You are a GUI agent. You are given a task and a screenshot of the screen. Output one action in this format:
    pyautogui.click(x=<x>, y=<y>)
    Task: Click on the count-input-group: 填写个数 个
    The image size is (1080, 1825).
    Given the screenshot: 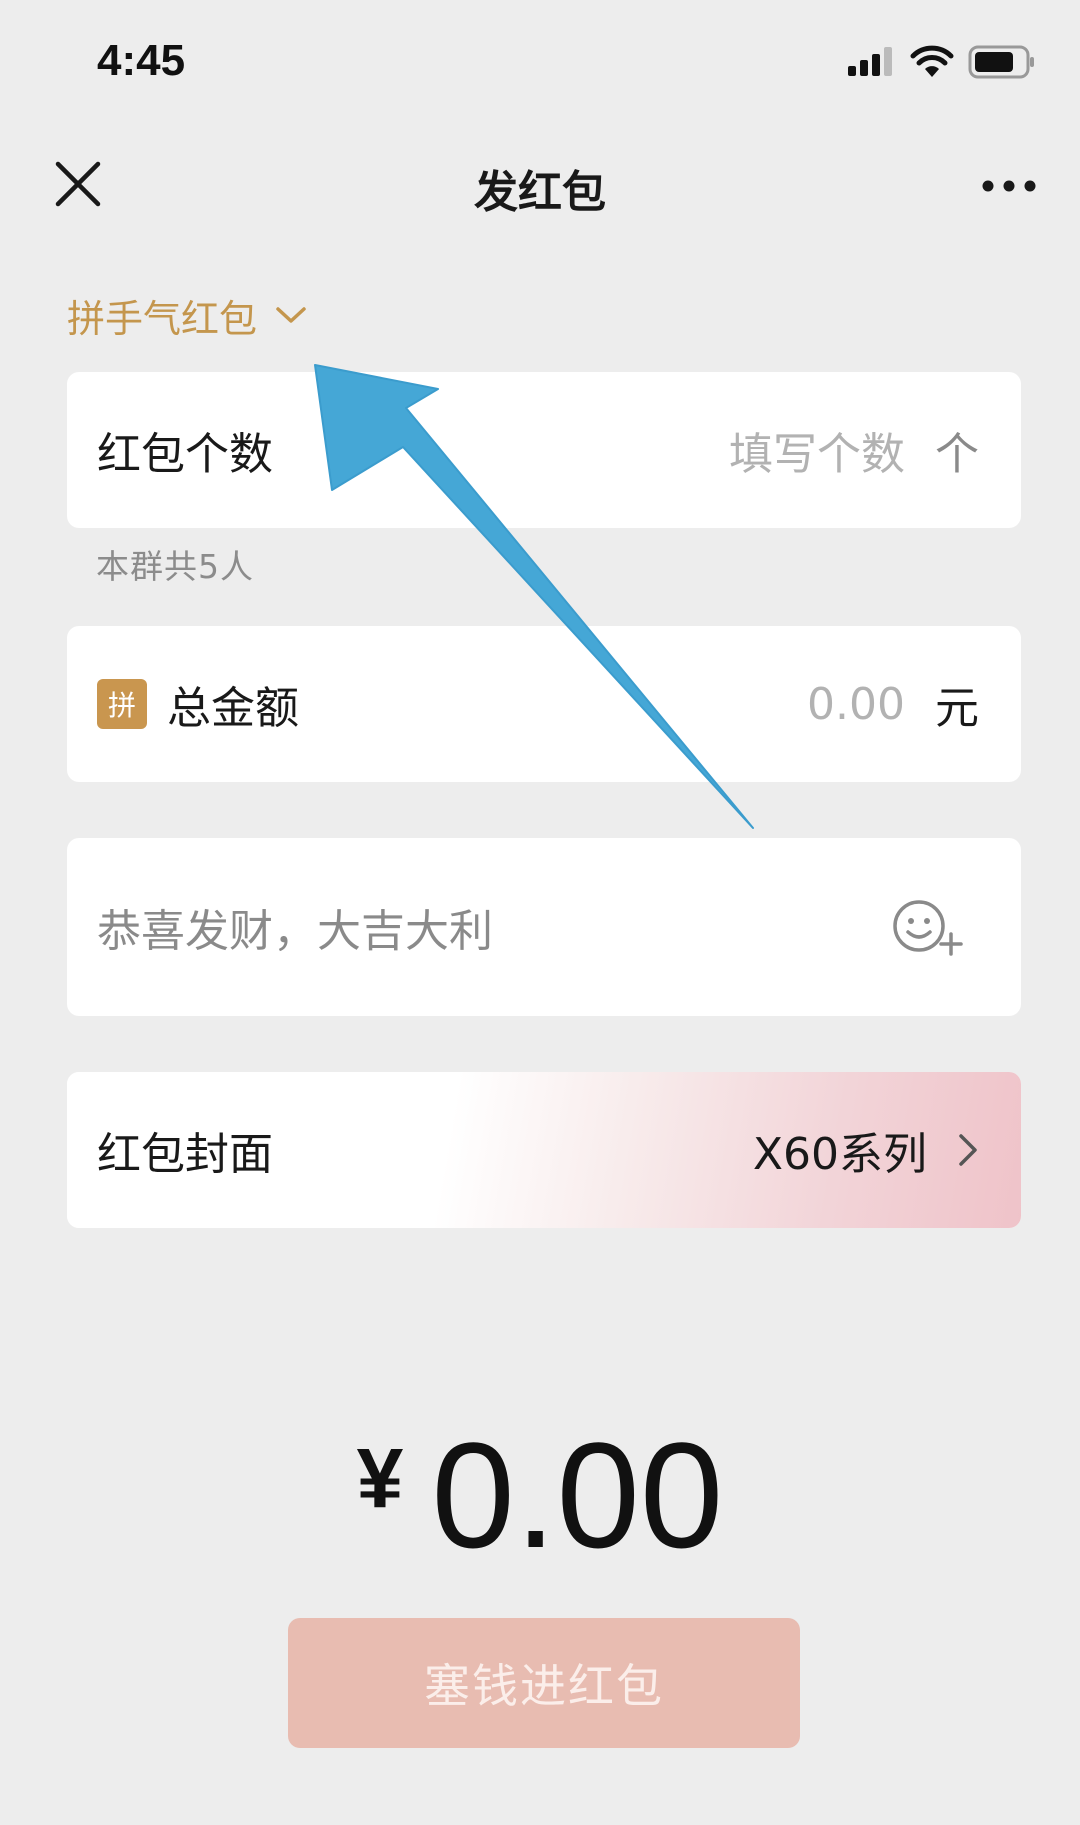 What is the action you would take?
    pyautogui.click(x=854, y=450)
    